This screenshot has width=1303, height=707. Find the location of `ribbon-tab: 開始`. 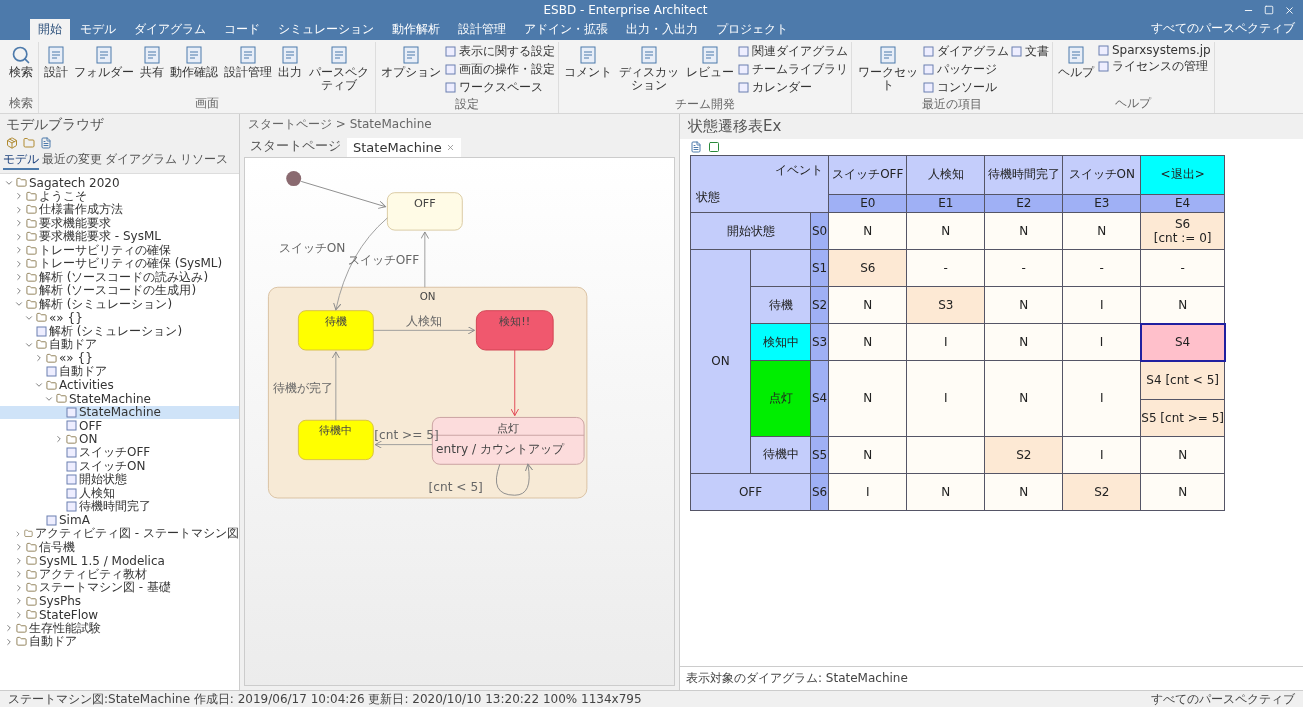

ribbon-tab: 開始 is located at coordinates (50, 29).